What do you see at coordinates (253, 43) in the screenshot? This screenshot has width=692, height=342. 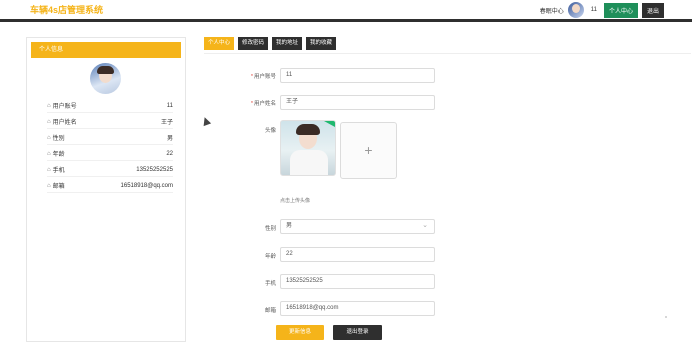 I see `tab-change-password: 修改密码` at bounding box center [253, 43].